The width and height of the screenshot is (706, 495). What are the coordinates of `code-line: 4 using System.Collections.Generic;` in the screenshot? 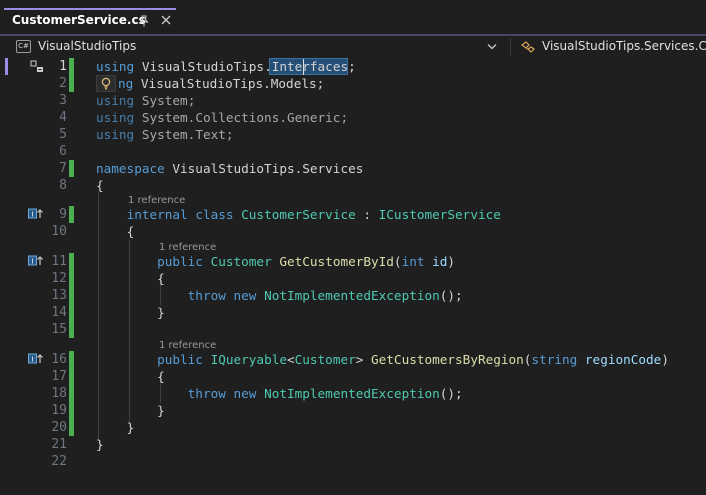 It's located at (353, 117).